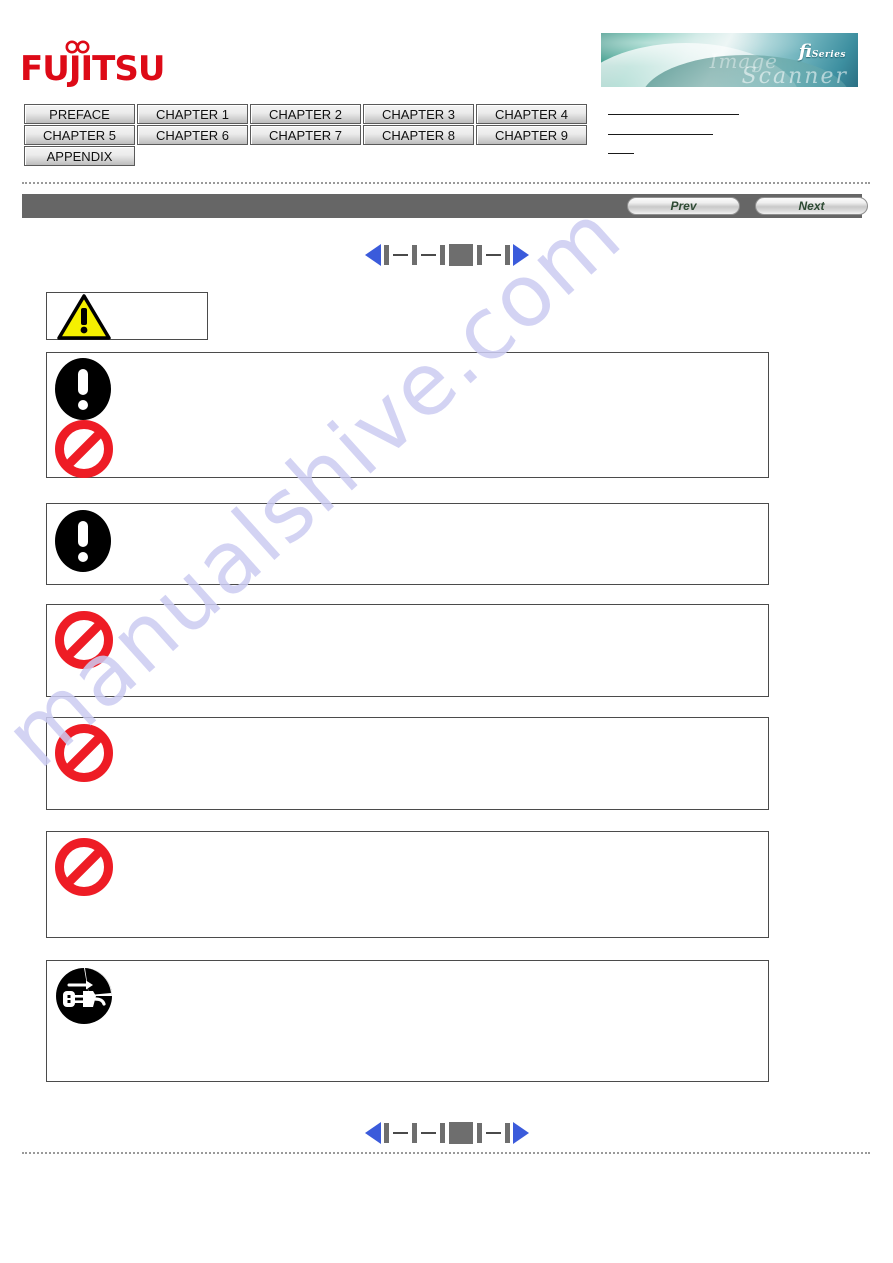  What do you see at coordinates (811, 206) in the screenshot?
I see `next-button: Next` at bounding box center [811, 206].